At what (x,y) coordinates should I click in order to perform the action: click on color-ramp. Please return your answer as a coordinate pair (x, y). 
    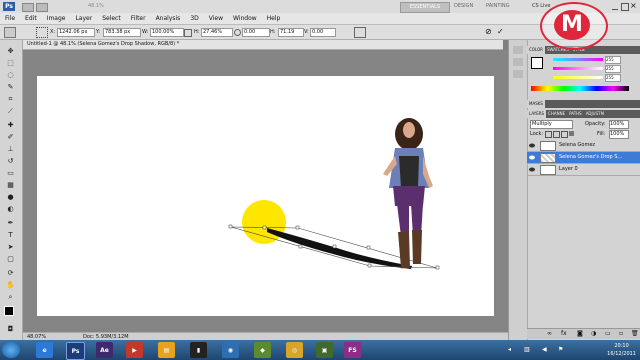
    Looking at the image, I should click on (580, 88).